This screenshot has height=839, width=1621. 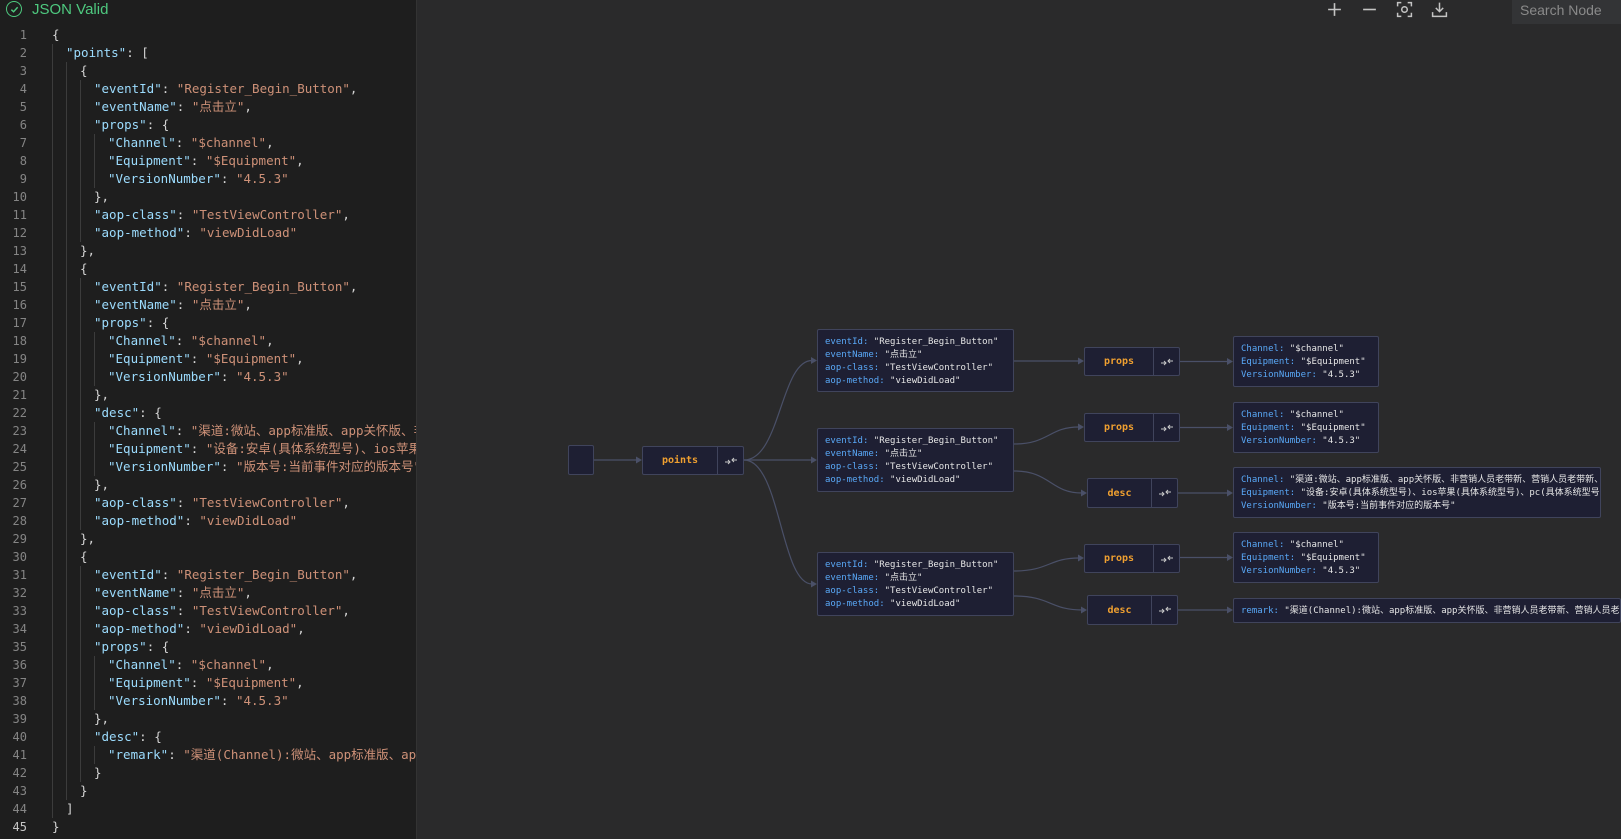 What do you see at coordinates (173, 593) in the screenshot?
I see `code-text: "eventName": "点击立",` at bounding box center [173, 593].